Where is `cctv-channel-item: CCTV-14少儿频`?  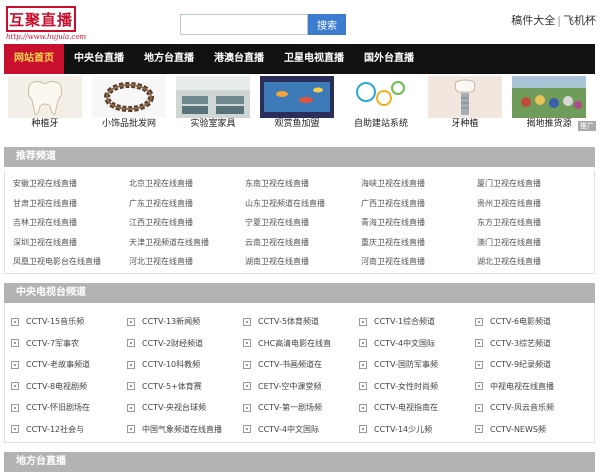 cctv-channel-item: CCTV-14少儿频 is located at coordinates (417, 430).